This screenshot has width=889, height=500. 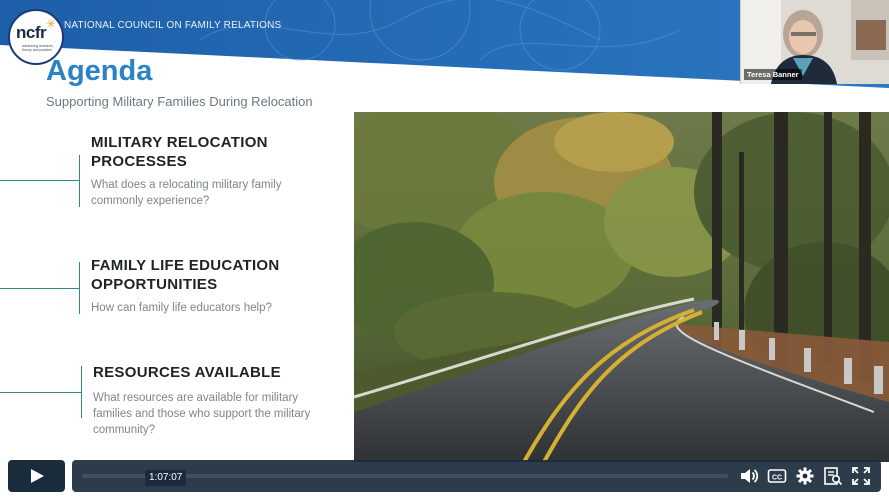 I want to click on transcript-icon, so click(x=833, y=476).